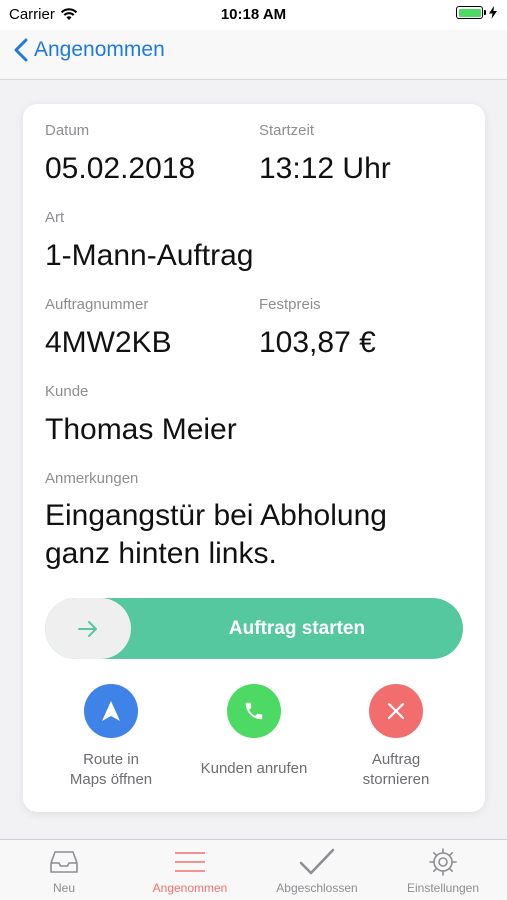 The width and height of the screenshot is (507, 900). I want to click on tab-neu: Neu, so click(64, 870).